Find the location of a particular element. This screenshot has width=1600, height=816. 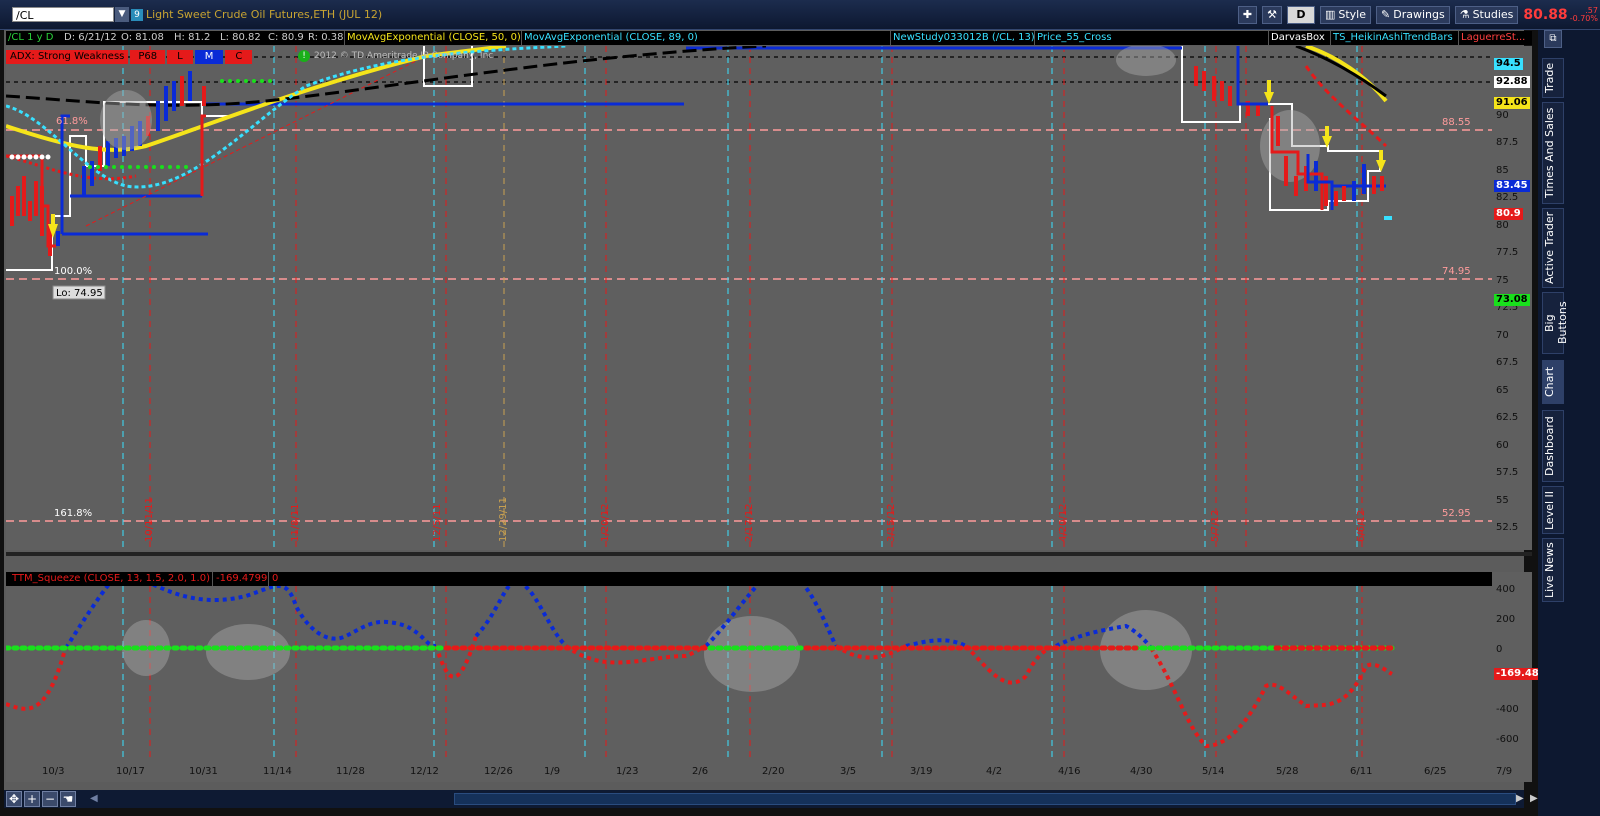

studies-button: ⚗ Studies is located at coordinates (1486, 15).